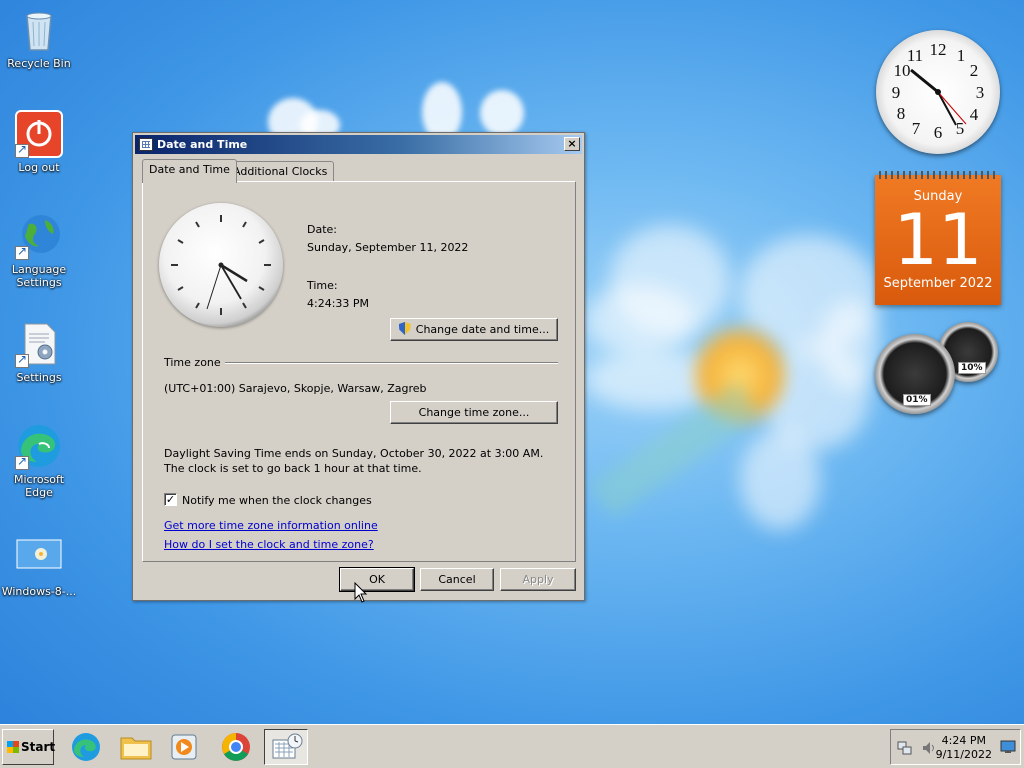 The image size is (1024, 768). I want to click on calendar-clock-icon, so click(146, 144).